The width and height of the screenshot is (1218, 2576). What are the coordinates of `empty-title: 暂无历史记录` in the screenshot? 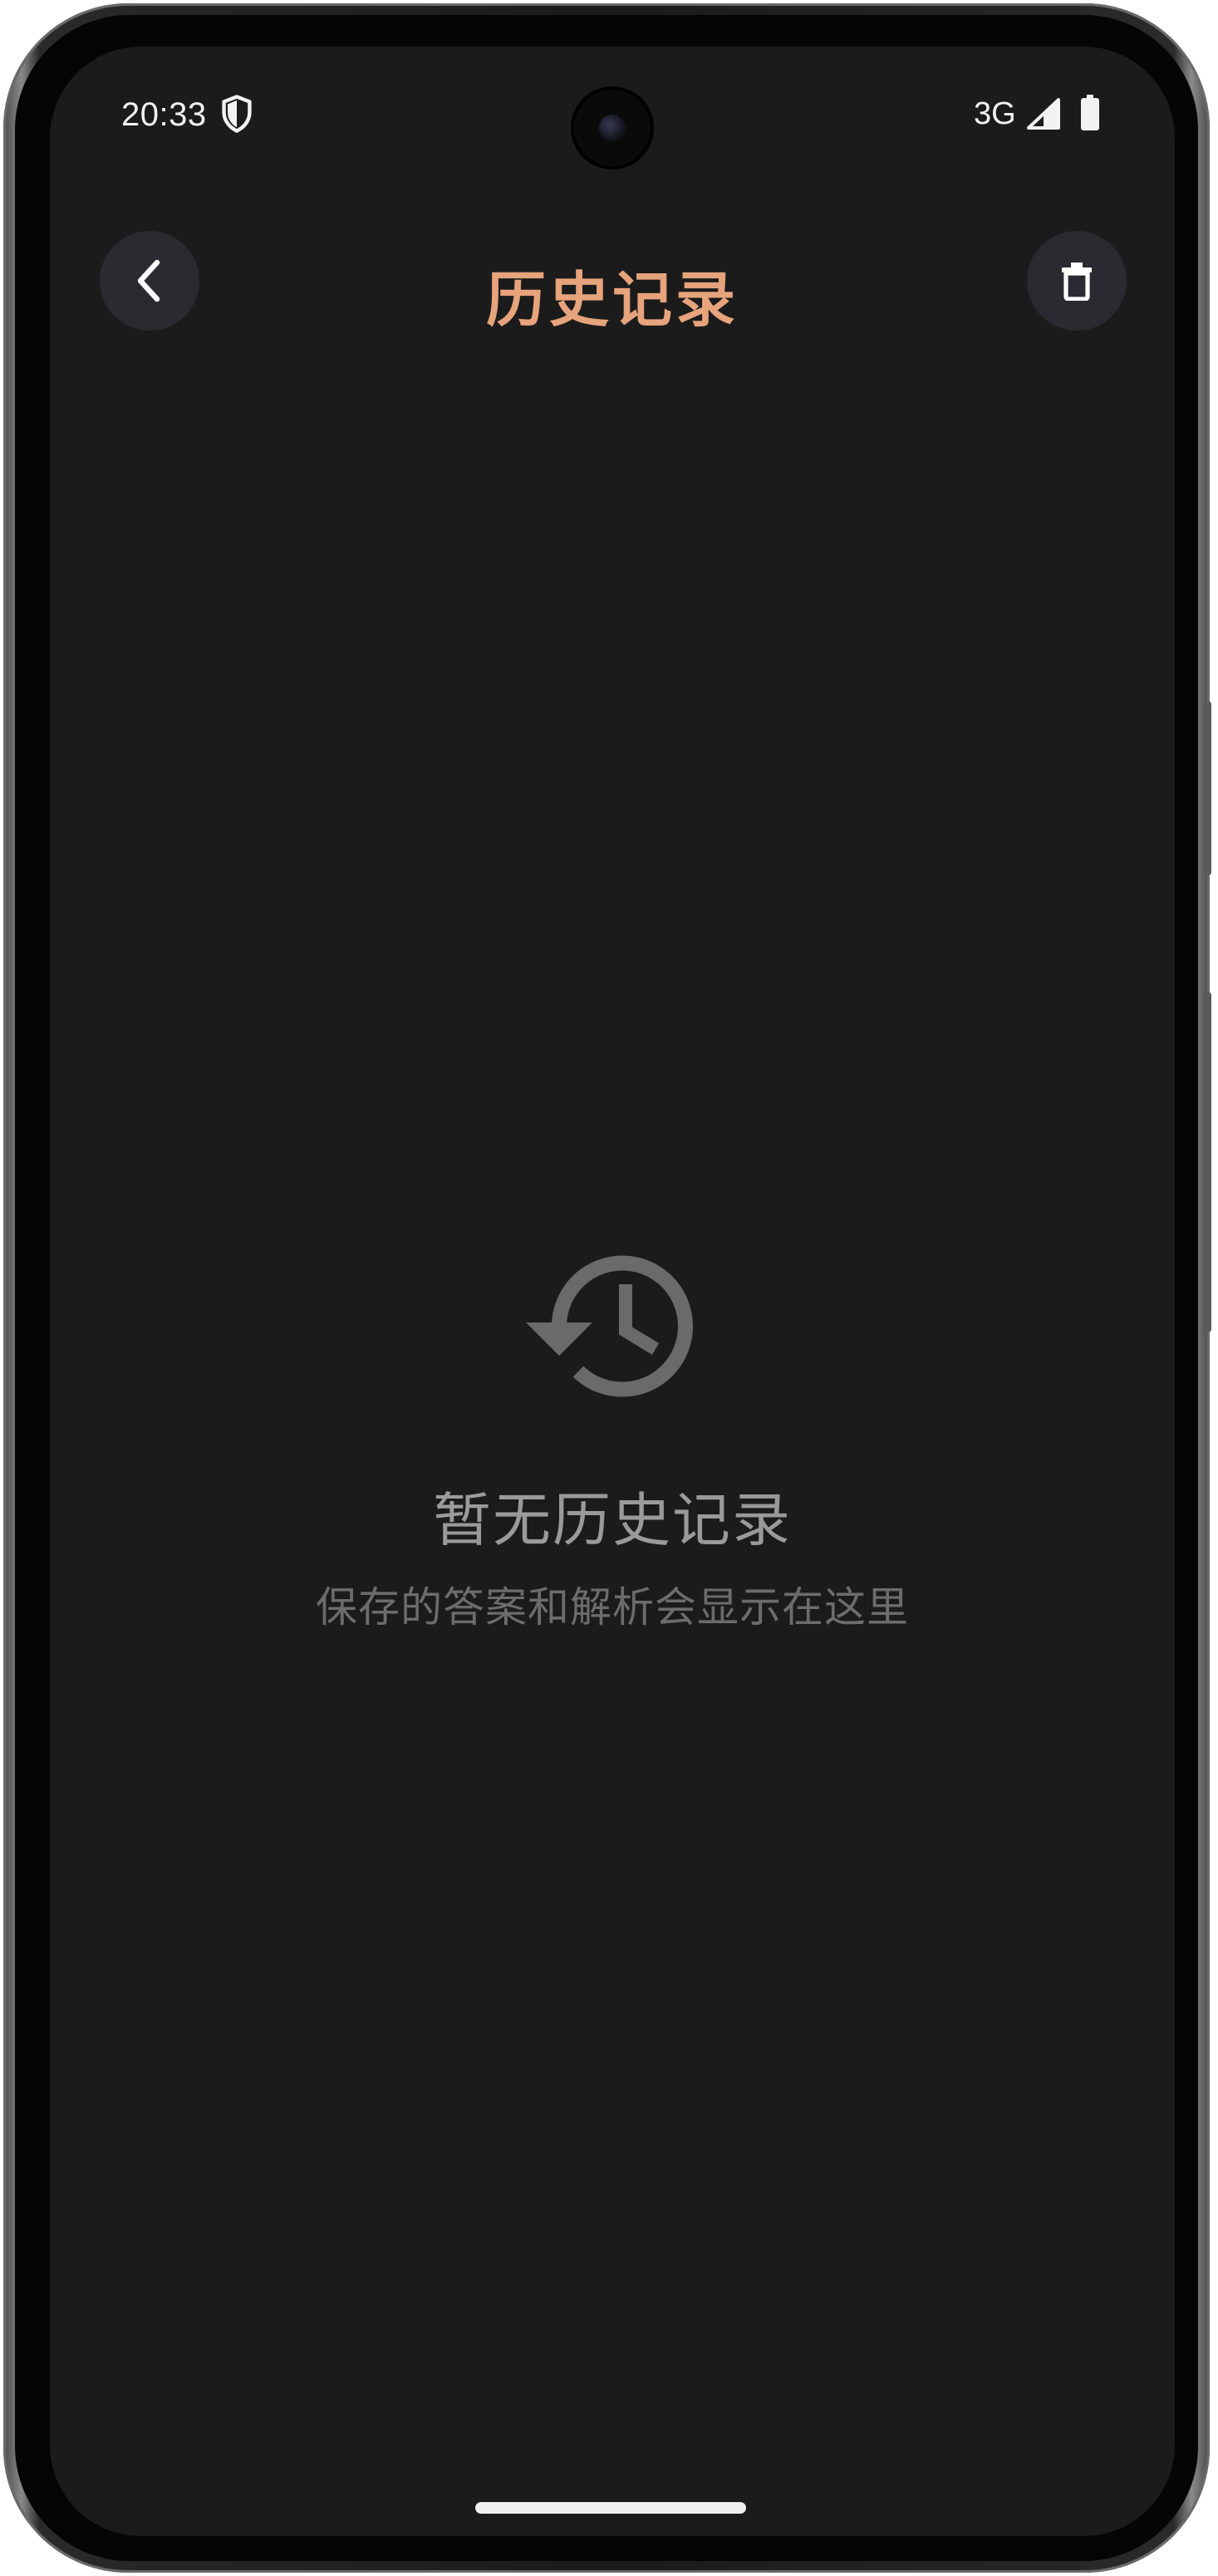 It's located at (612, 1520).